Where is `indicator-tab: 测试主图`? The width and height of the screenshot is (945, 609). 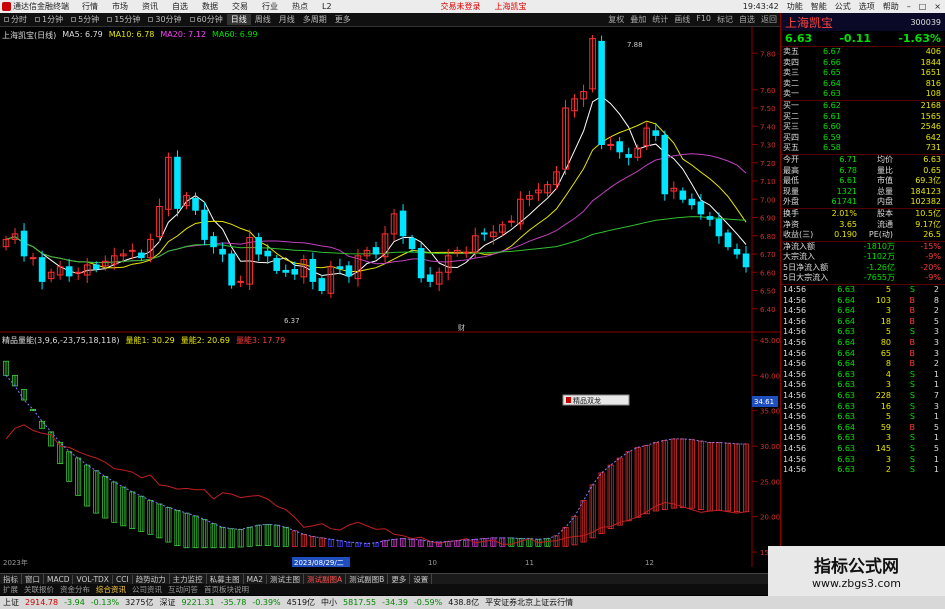
indicator-tab: 测试主图 is located at coordinates (286, 579).